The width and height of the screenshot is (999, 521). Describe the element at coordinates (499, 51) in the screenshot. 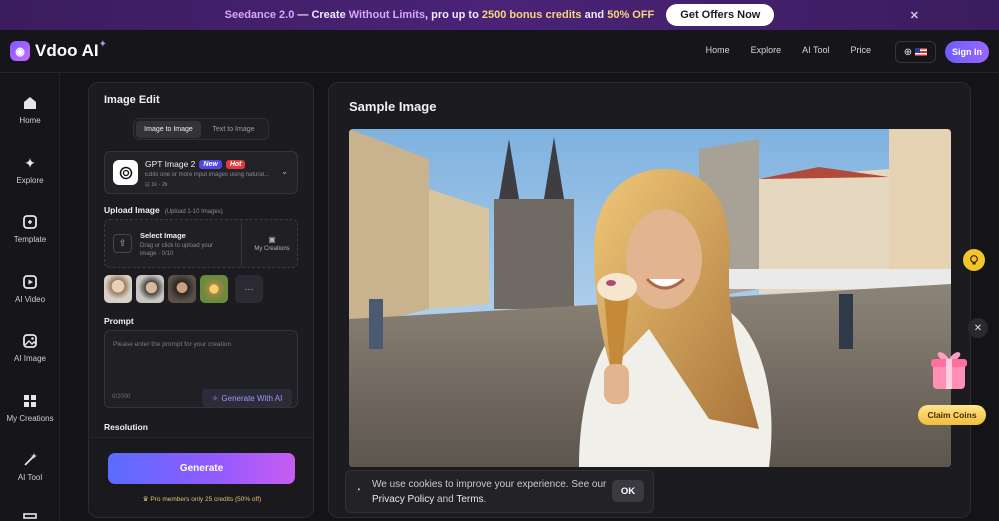

I see `top-header: ◉ Vdoo AI ✦ Home Explore AI Tool Price` at that location.